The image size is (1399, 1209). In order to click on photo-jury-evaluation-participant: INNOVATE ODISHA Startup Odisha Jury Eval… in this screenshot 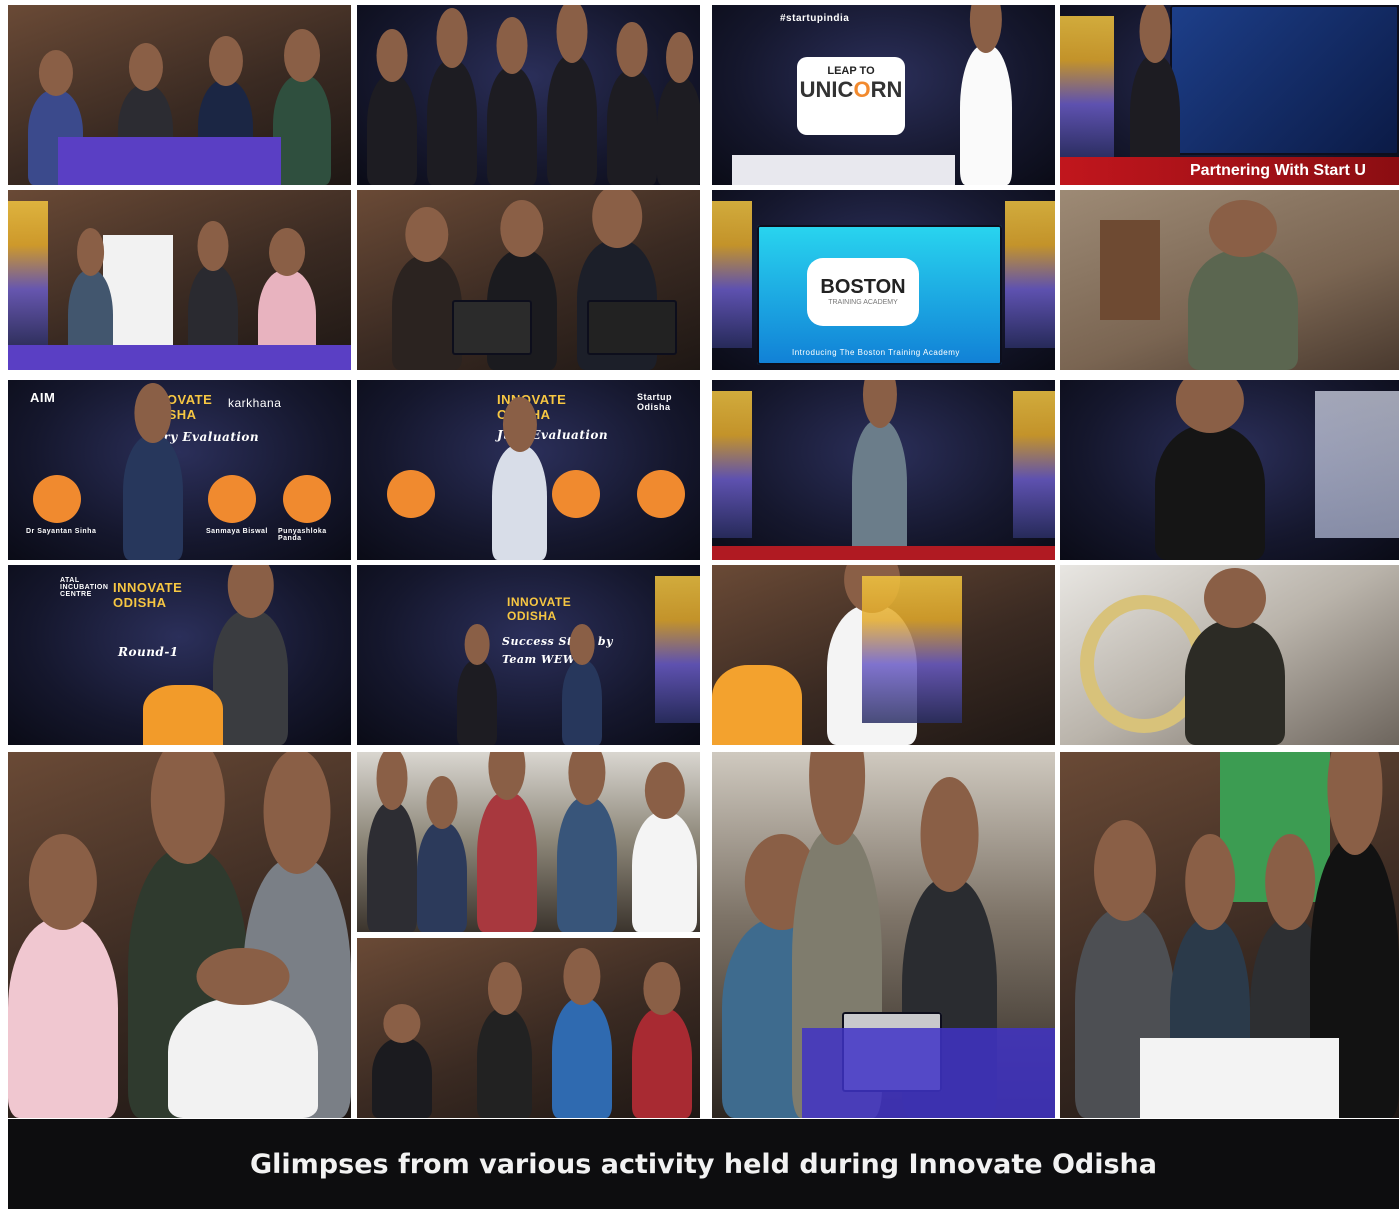, I will do `click(528, 470)`.